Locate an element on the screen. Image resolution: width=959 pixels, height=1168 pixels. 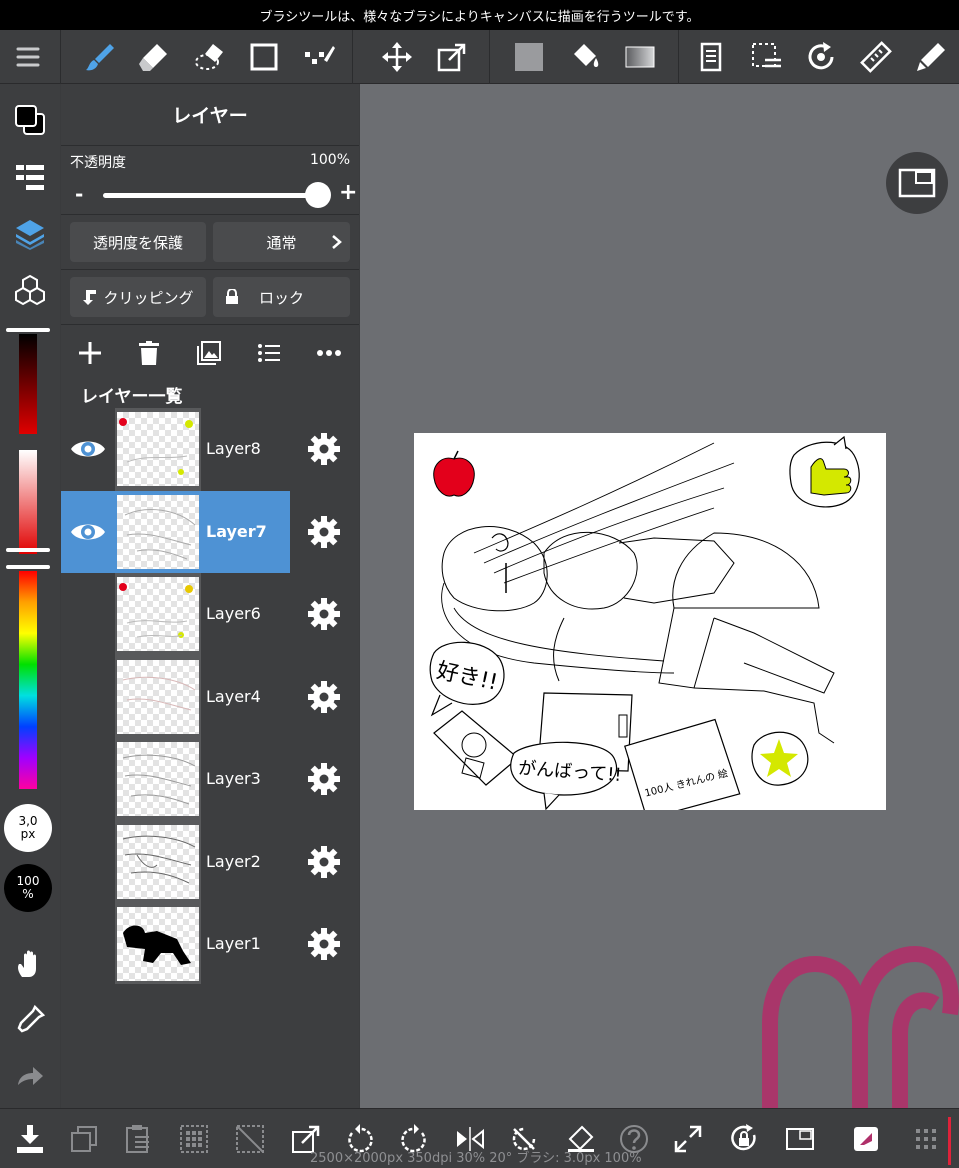
paste-icon is located at coordinates (138, 1139).